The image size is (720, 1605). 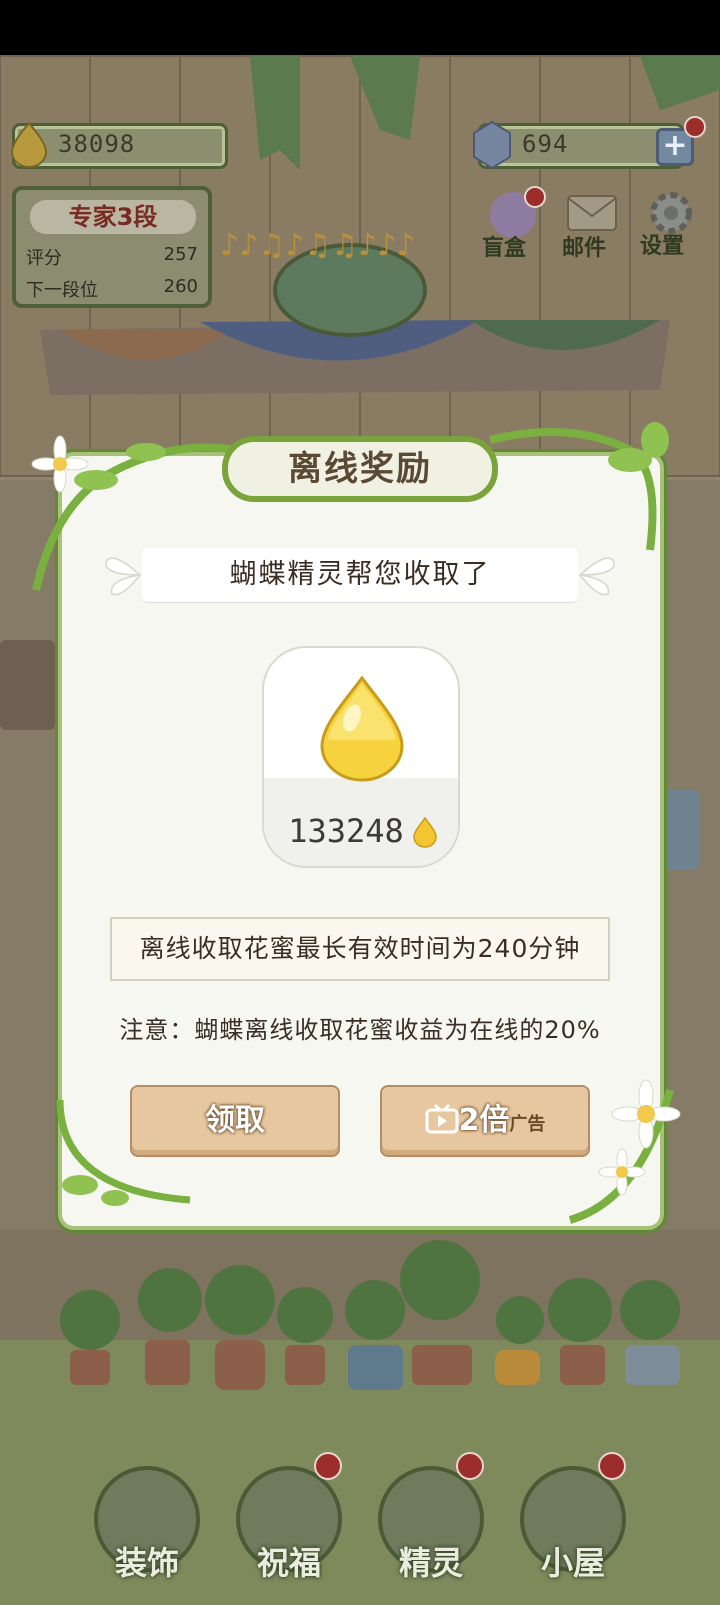 I want to click on butterfly-icon-right, so click(x=596, y=576).